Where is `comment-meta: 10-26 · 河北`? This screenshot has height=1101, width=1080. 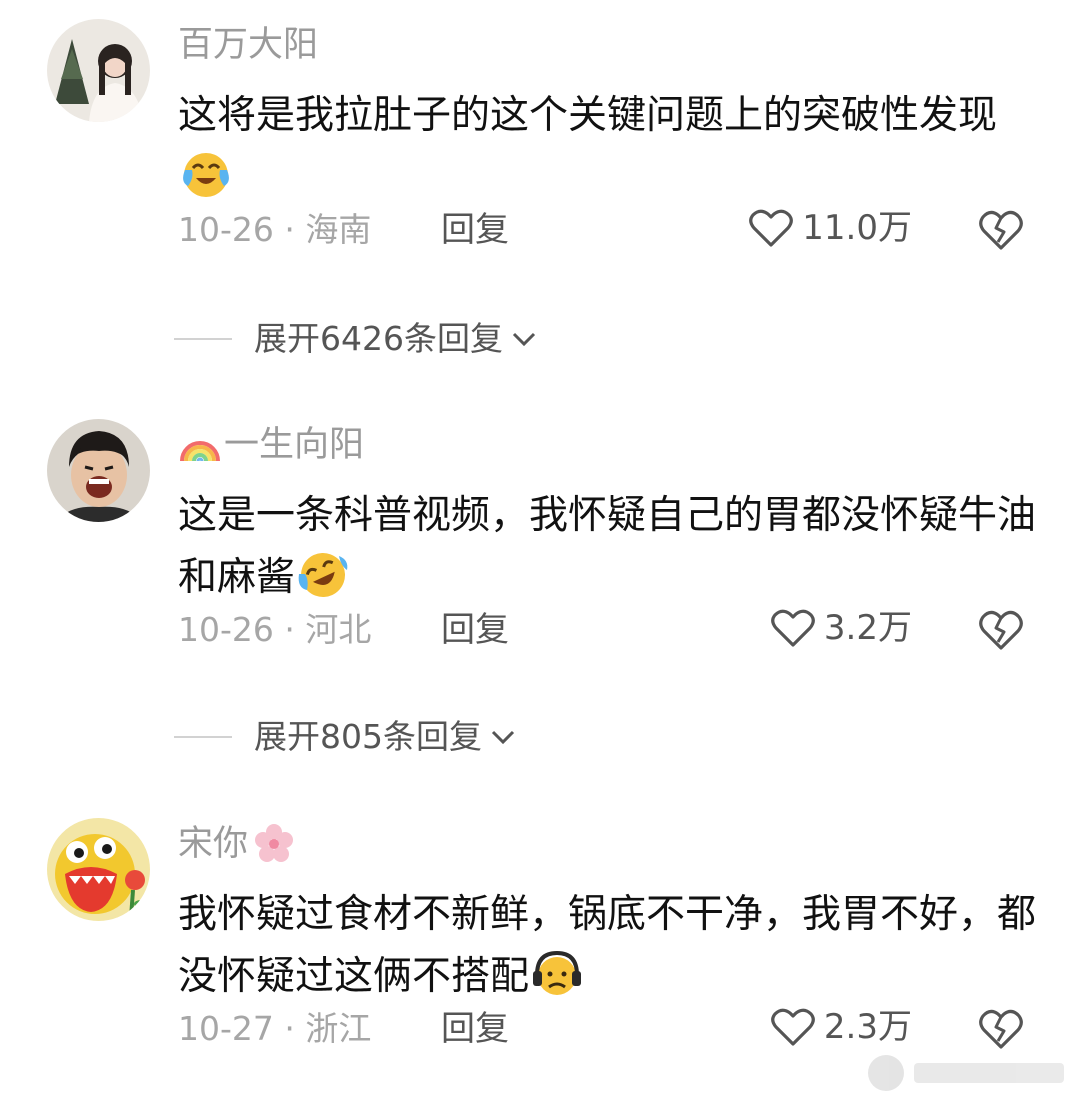
comment-meta: 10-26 · 河北 is located at coordinates (274, 630).